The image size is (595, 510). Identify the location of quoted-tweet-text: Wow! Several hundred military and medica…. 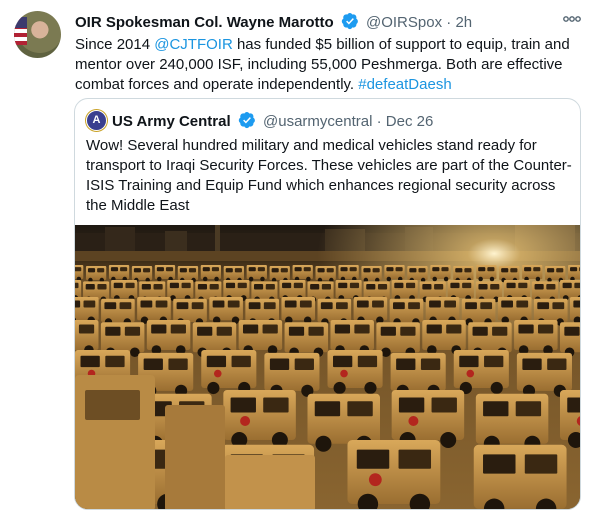
(329, 175).